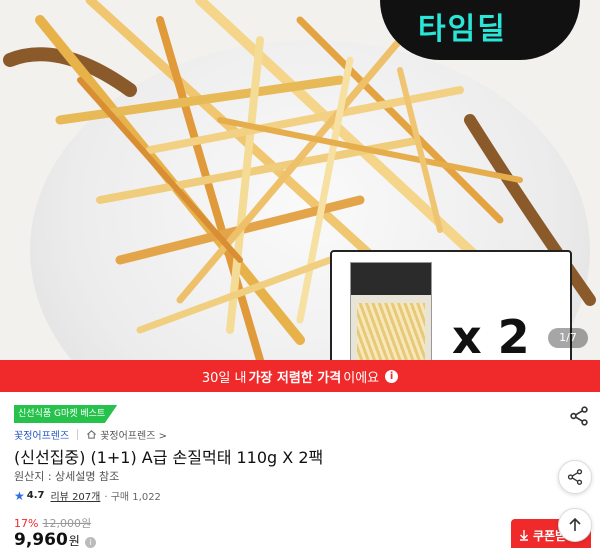 This screenshot has width=600, height=548. I want to click on price-row: 9,960 원 i, so click(55, 539).